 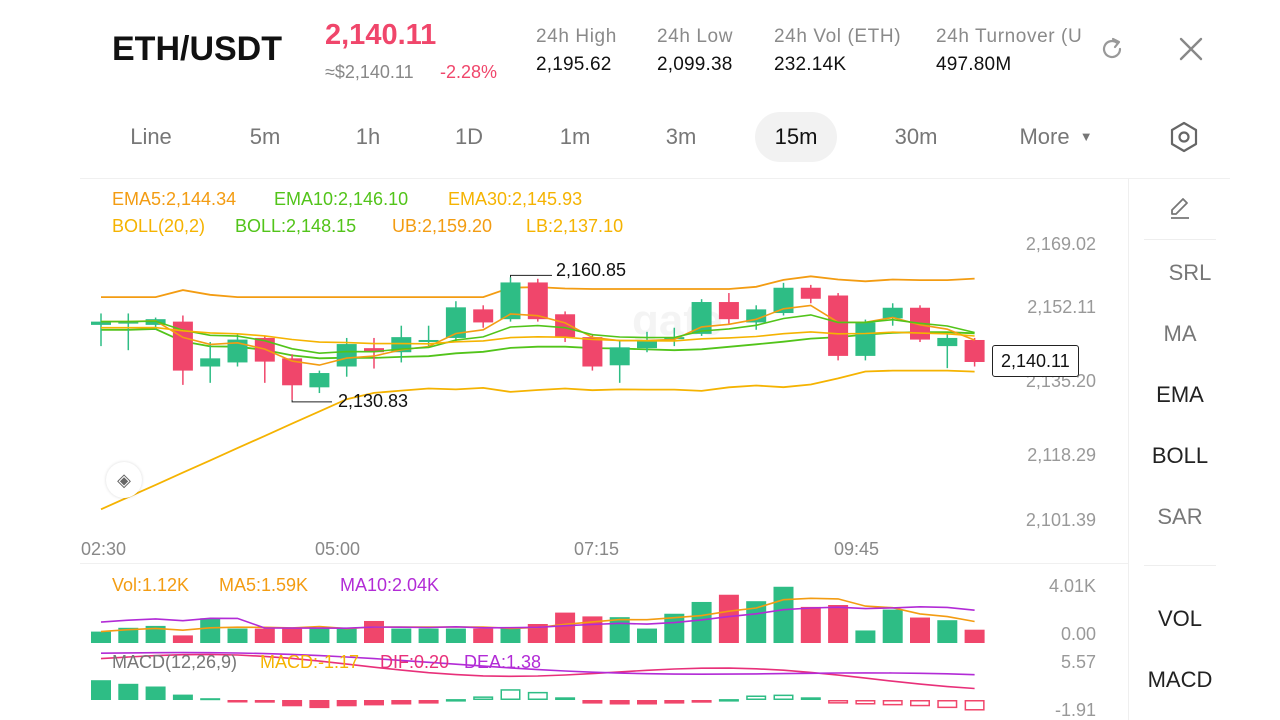 I want to click on sidebar-sar: SAR, so click(x=1180, y=517).